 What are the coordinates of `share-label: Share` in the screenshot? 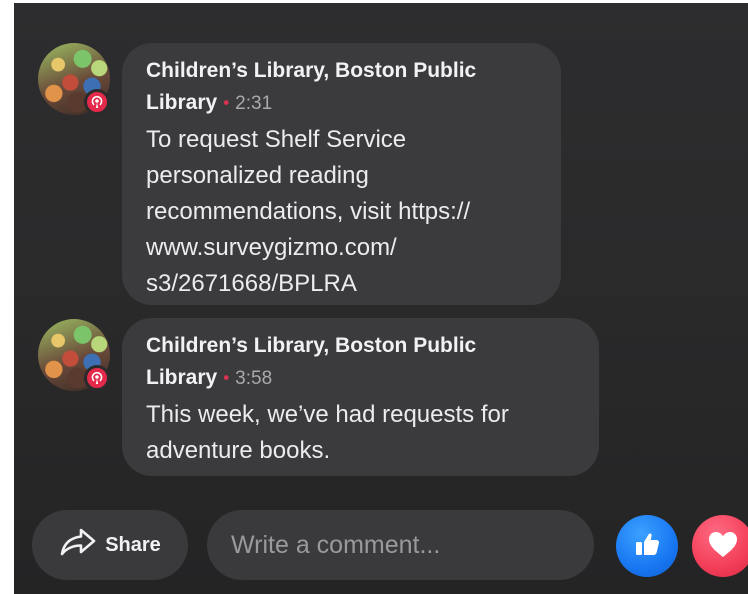 It's located at (133, 544).